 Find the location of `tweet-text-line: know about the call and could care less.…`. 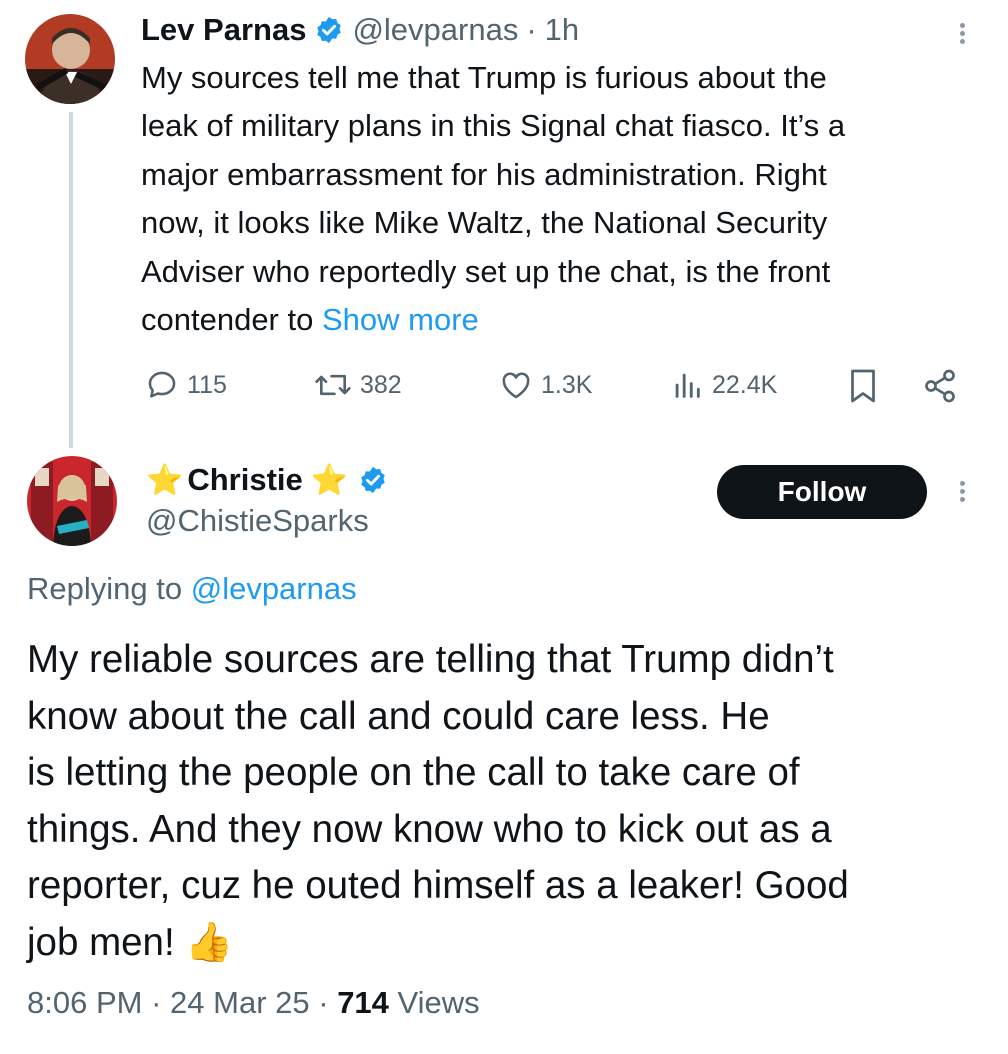

tweet-text-line: know about the call and could care less.… is located at coordinates (398, 716).